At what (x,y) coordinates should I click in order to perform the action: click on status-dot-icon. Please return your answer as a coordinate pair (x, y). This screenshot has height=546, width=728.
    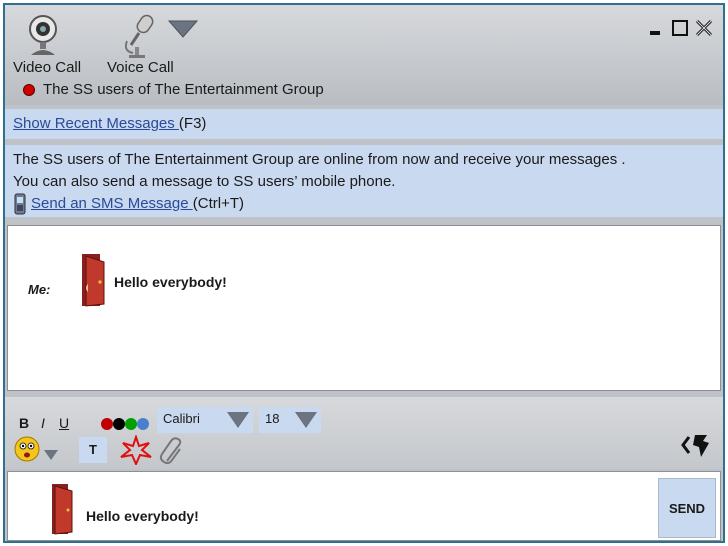
    Looking at the image, I should click on (29, 89).